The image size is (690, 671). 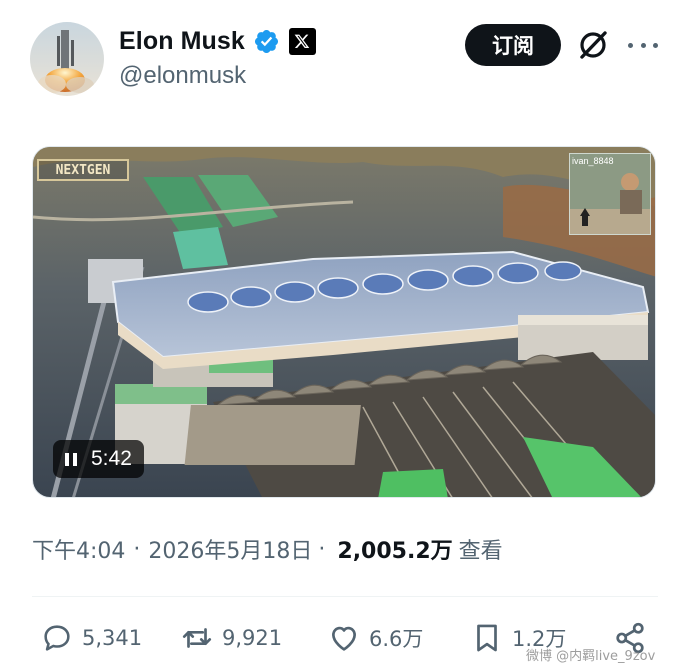 I want to click on user-handle: @elonmusk, so click(x=182, y=76).